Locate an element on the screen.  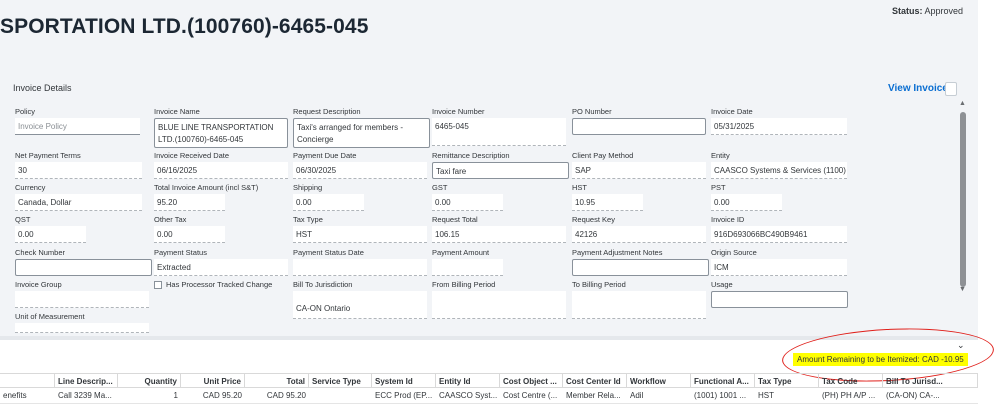
payment-status-date-field: Payment Status Date is located at coordinates (360, 262).